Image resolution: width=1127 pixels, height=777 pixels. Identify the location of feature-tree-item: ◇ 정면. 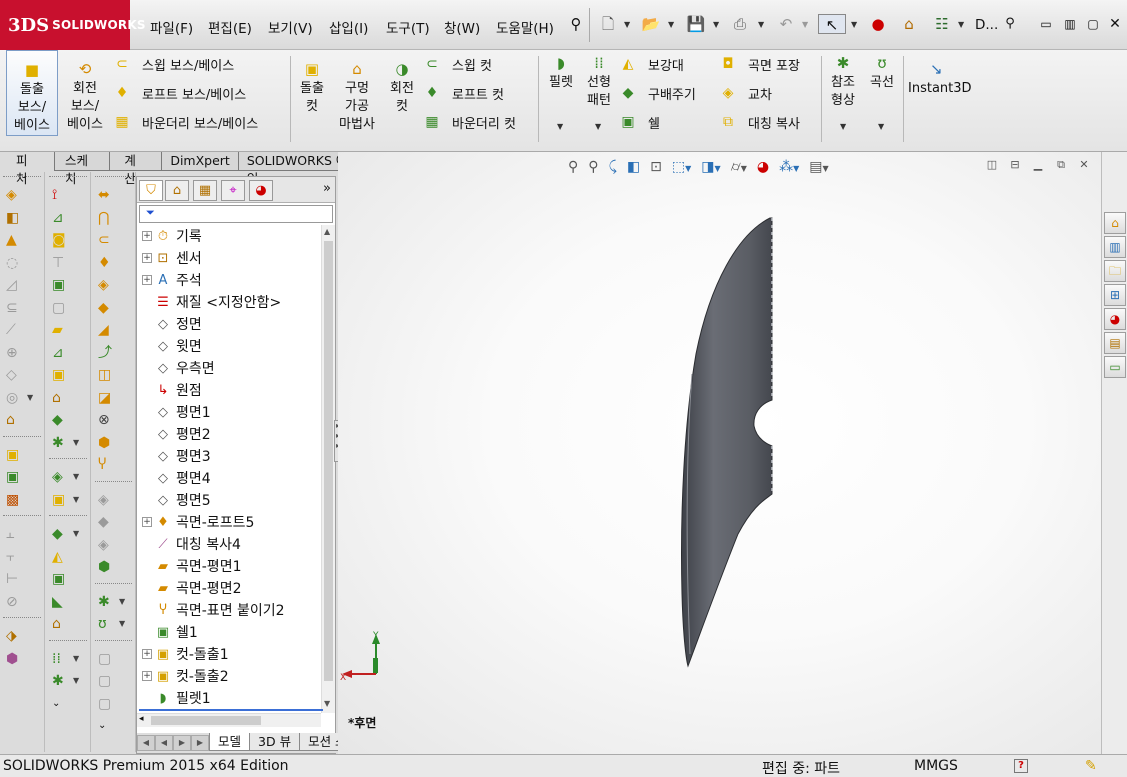
(229, 324).